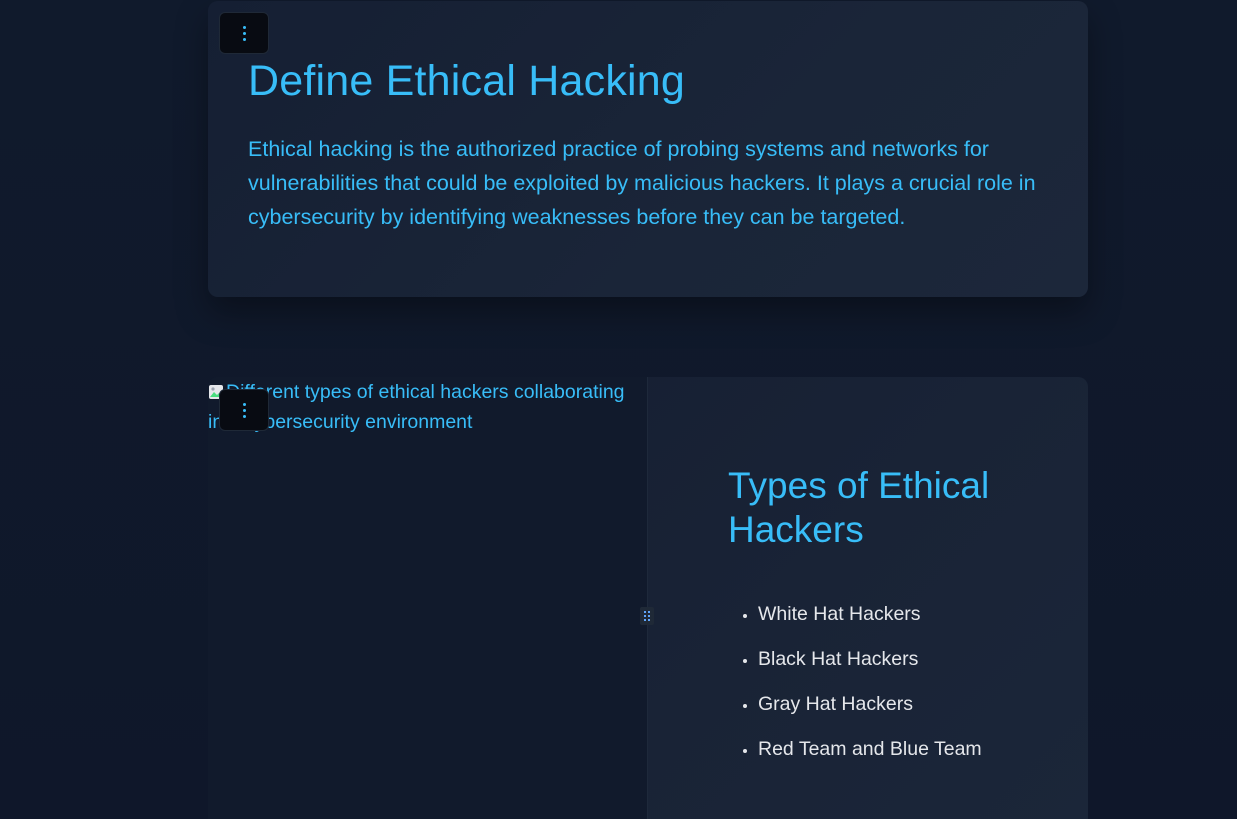  Describe the element at coordinates (467, 81) in the screenshot. I see `define-title: Define Ethical Hacking` at that location.